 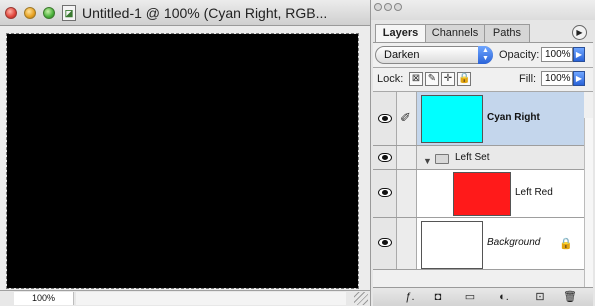 I want to click on fill-slider-arrow-icon: ▶, so click(x=579, y=78).